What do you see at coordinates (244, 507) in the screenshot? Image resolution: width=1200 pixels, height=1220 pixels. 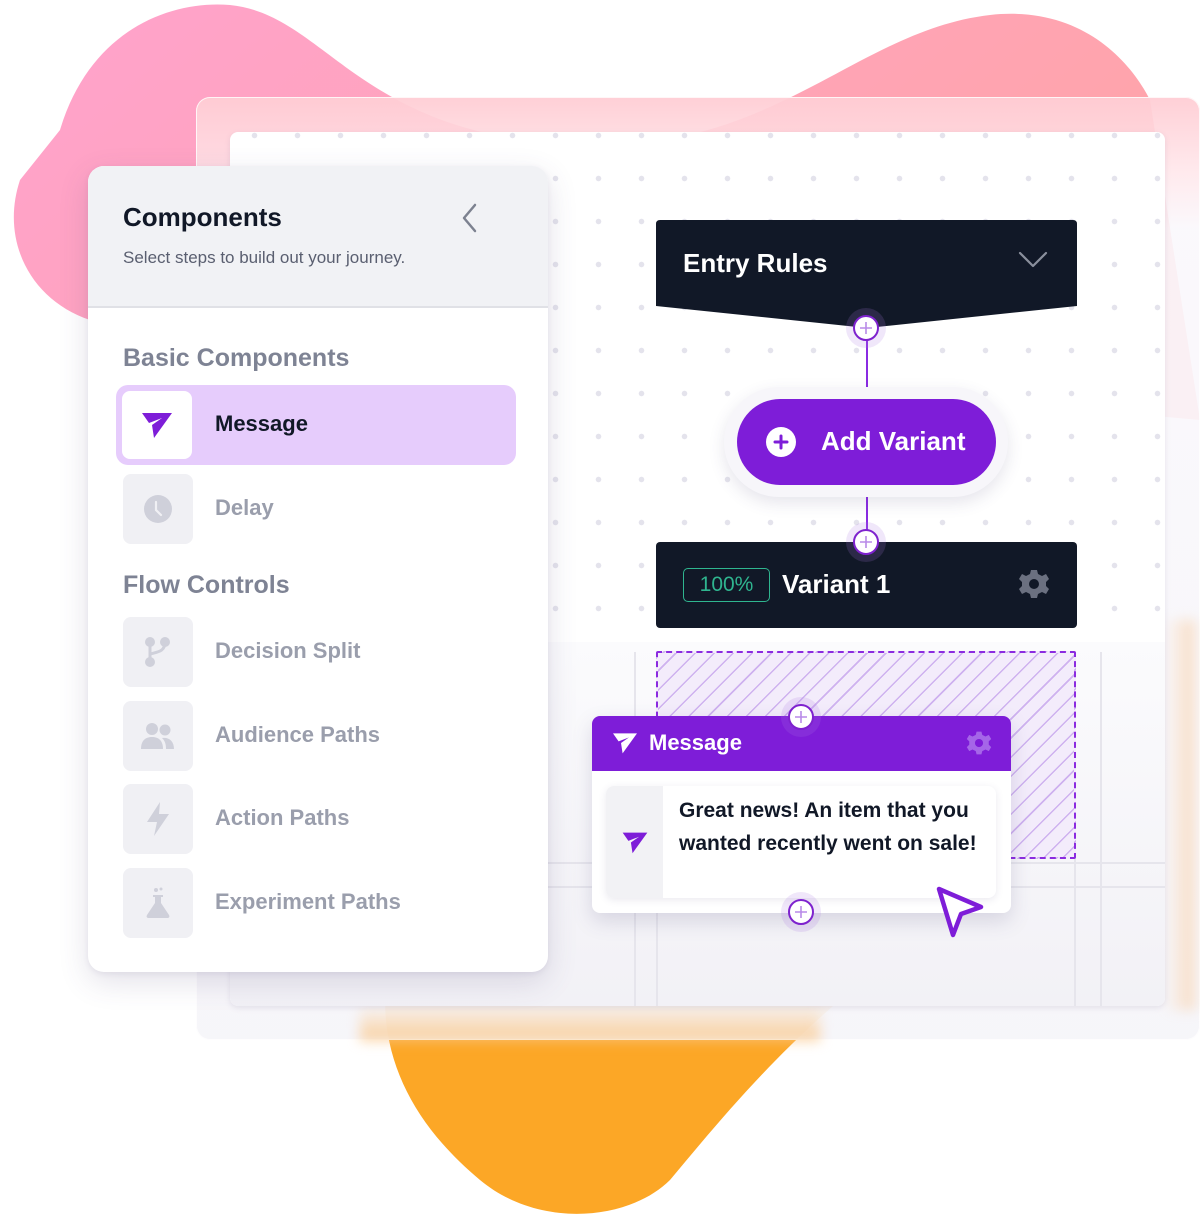 I see `item-label: Delay` at bounding box center [244, 507].